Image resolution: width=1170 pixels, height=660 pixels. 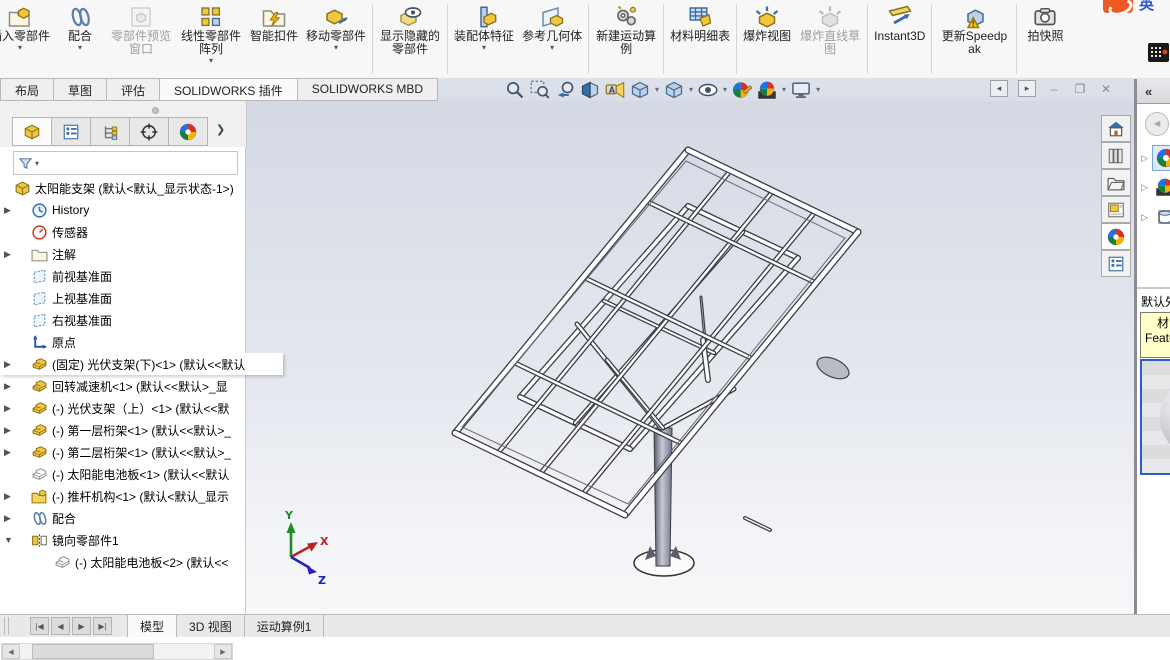 I want to click on tree-item-component-hidden: (-) 太阳能电池板<2> (默认<<, so click(x=147, y=562).